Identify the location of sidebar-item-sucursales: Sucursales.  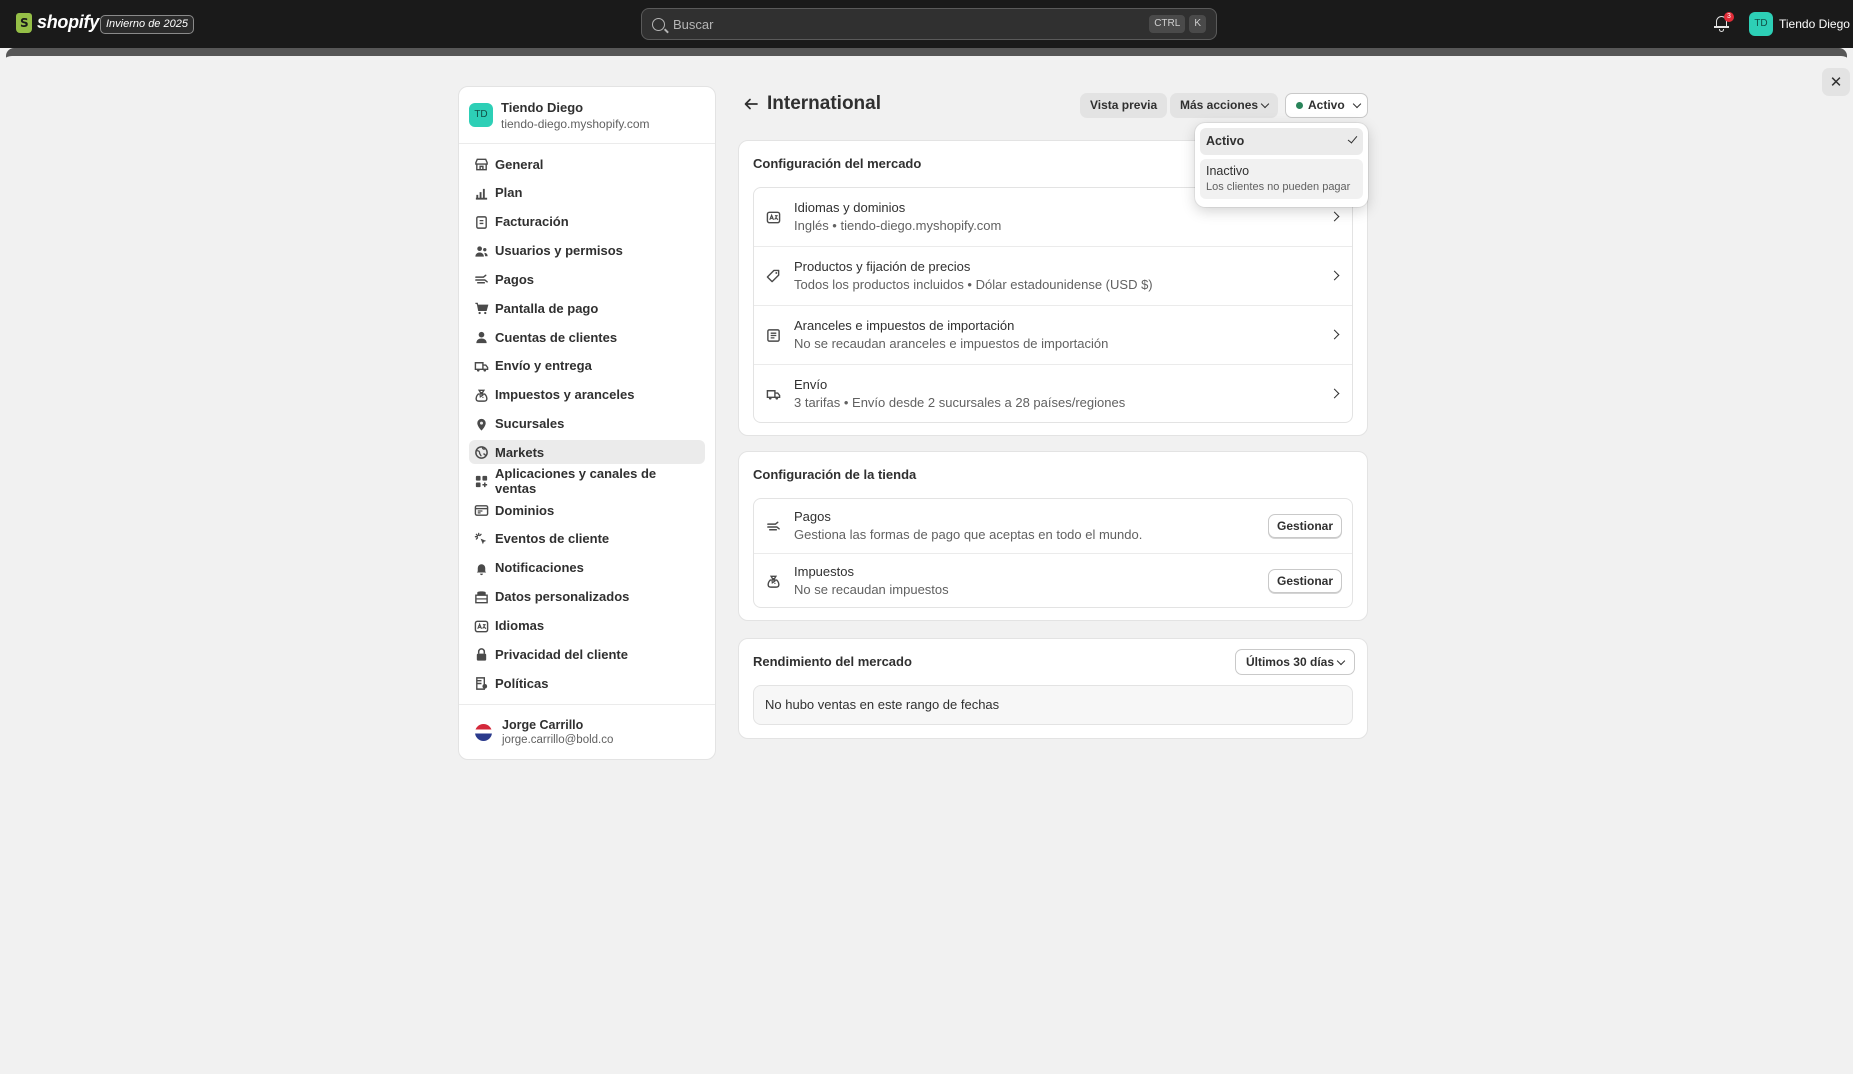
(587, 424).